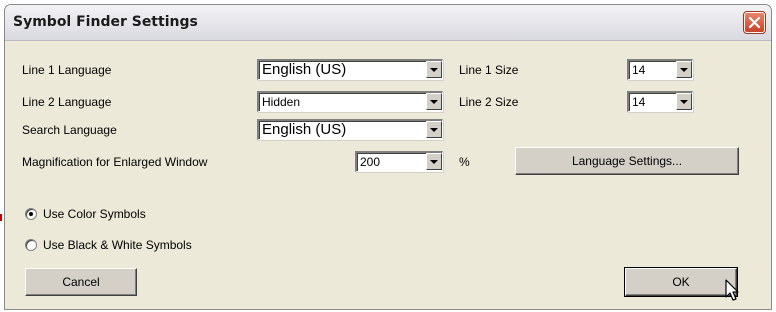 This screenshot has height=312, width=776. I want to click on ok-button-label: OK, so click(681, 282).